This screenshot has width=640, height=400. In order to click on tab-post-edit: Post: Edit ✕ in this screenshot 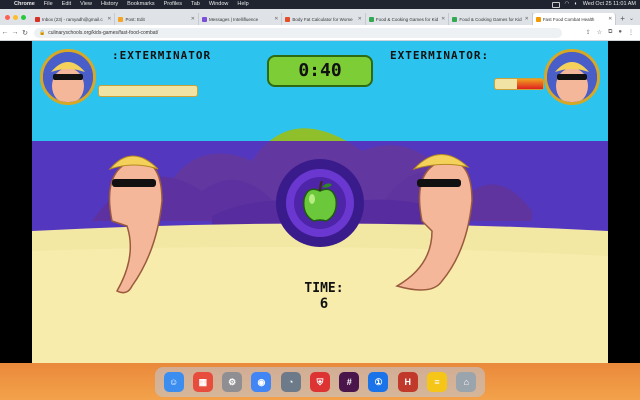, I will do `click(157, 19)`.